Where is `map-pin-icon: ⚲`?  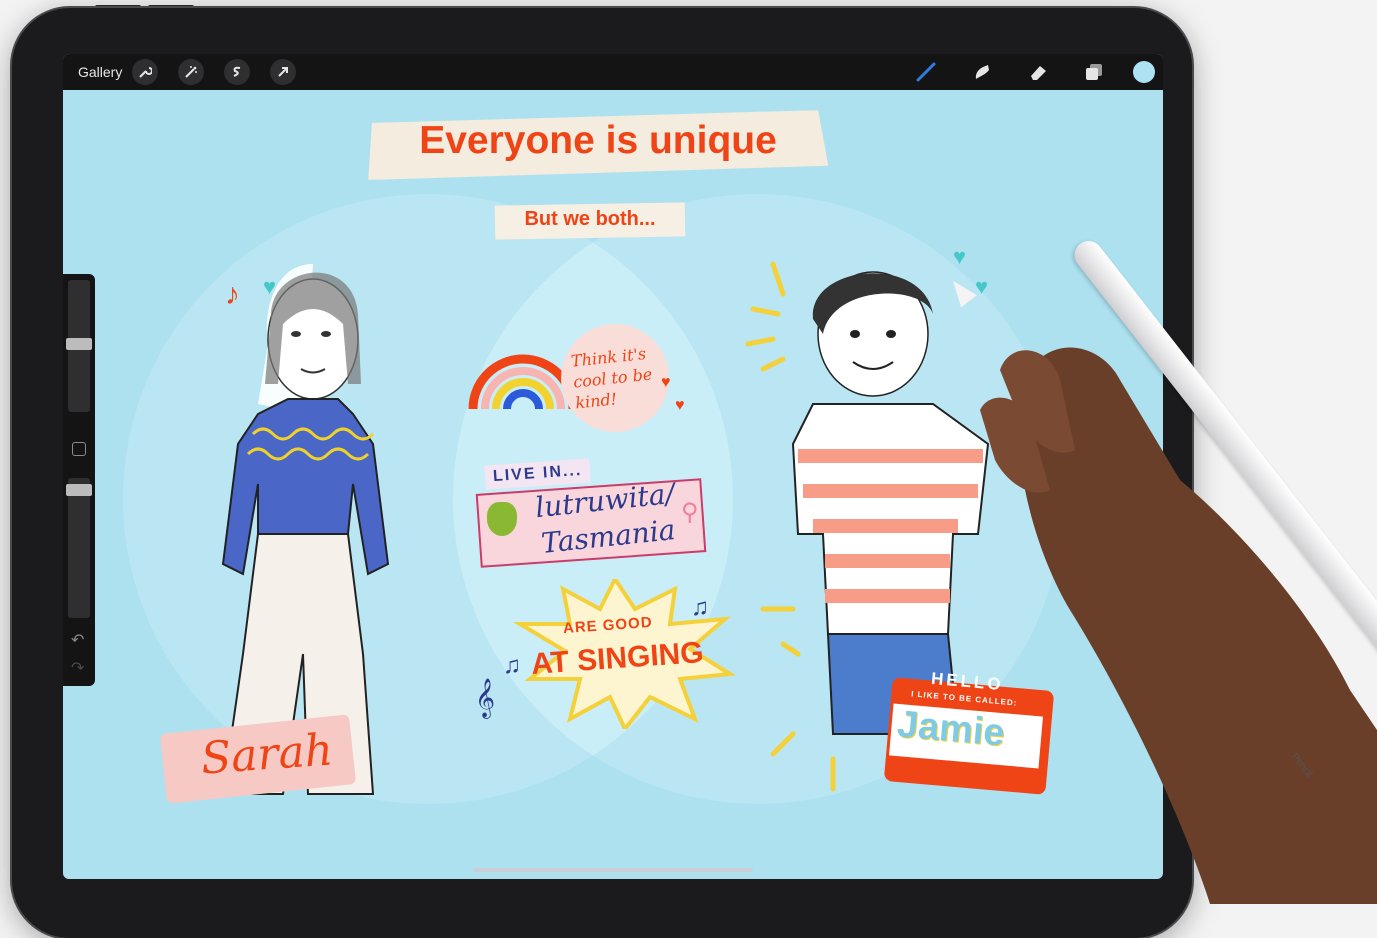 map-pin-icon: ⚲ is located at coordinates (690, 512).